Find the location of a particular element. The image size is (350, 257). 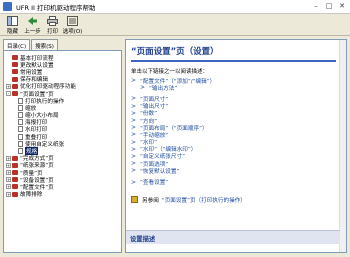

page-title: “页面设置”页（设置） is located at coordinates (175, 52).